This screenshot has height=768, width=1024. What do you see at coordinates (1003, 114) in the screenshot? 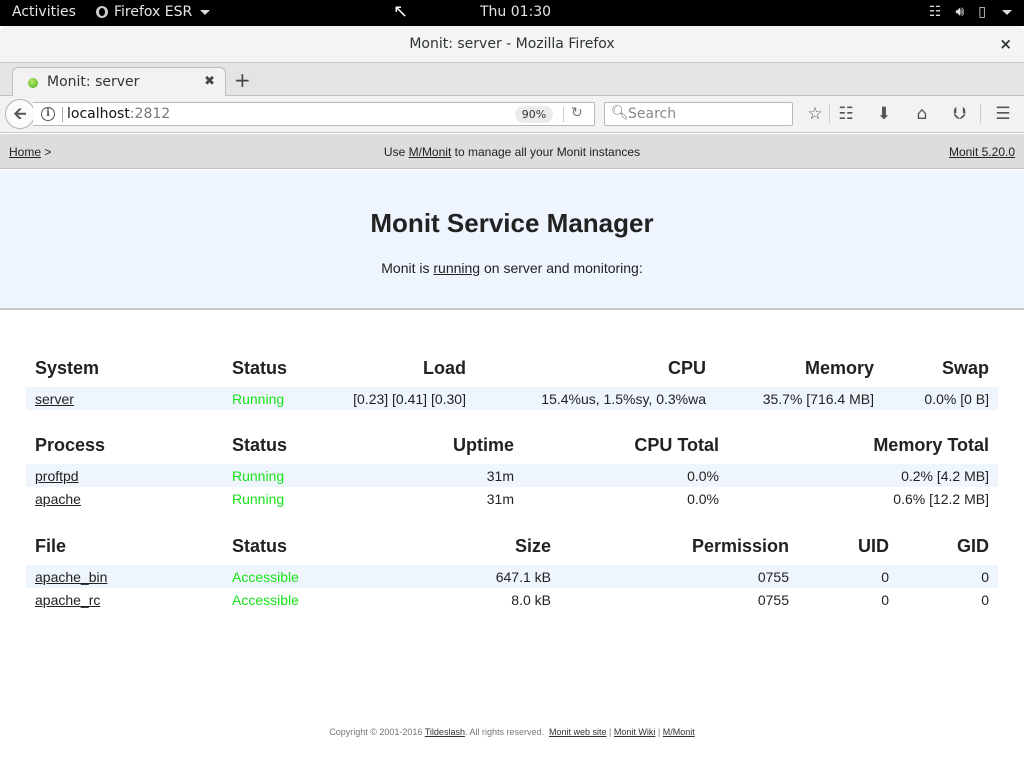
I see `hamburger-menu-icon: ☰` at bounding box center [1003, 114].